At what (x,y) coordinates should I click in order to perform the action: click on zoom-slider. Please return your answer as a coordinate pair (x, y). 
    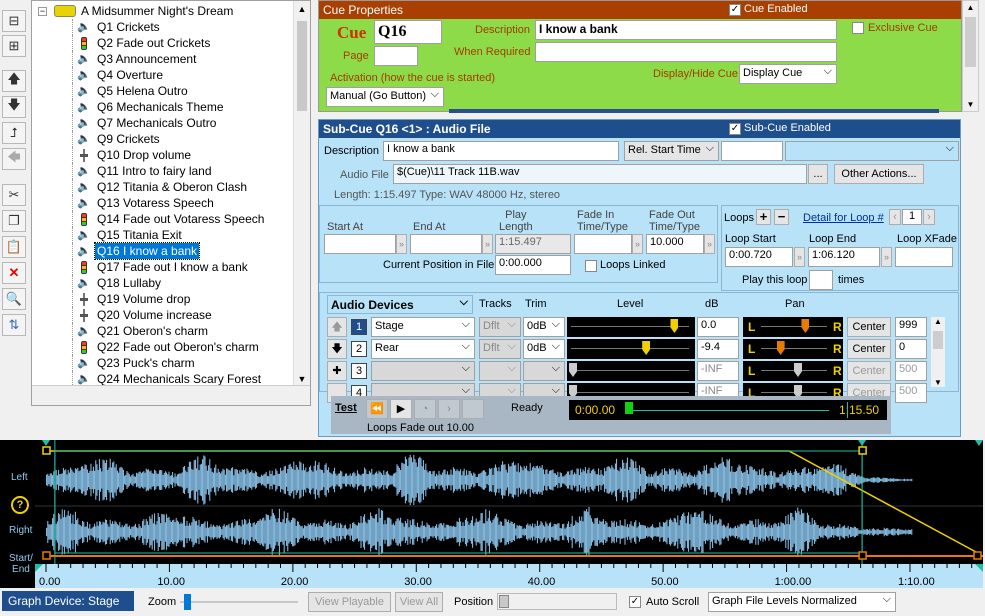
    Looking at the image, I should click on (239, 602).